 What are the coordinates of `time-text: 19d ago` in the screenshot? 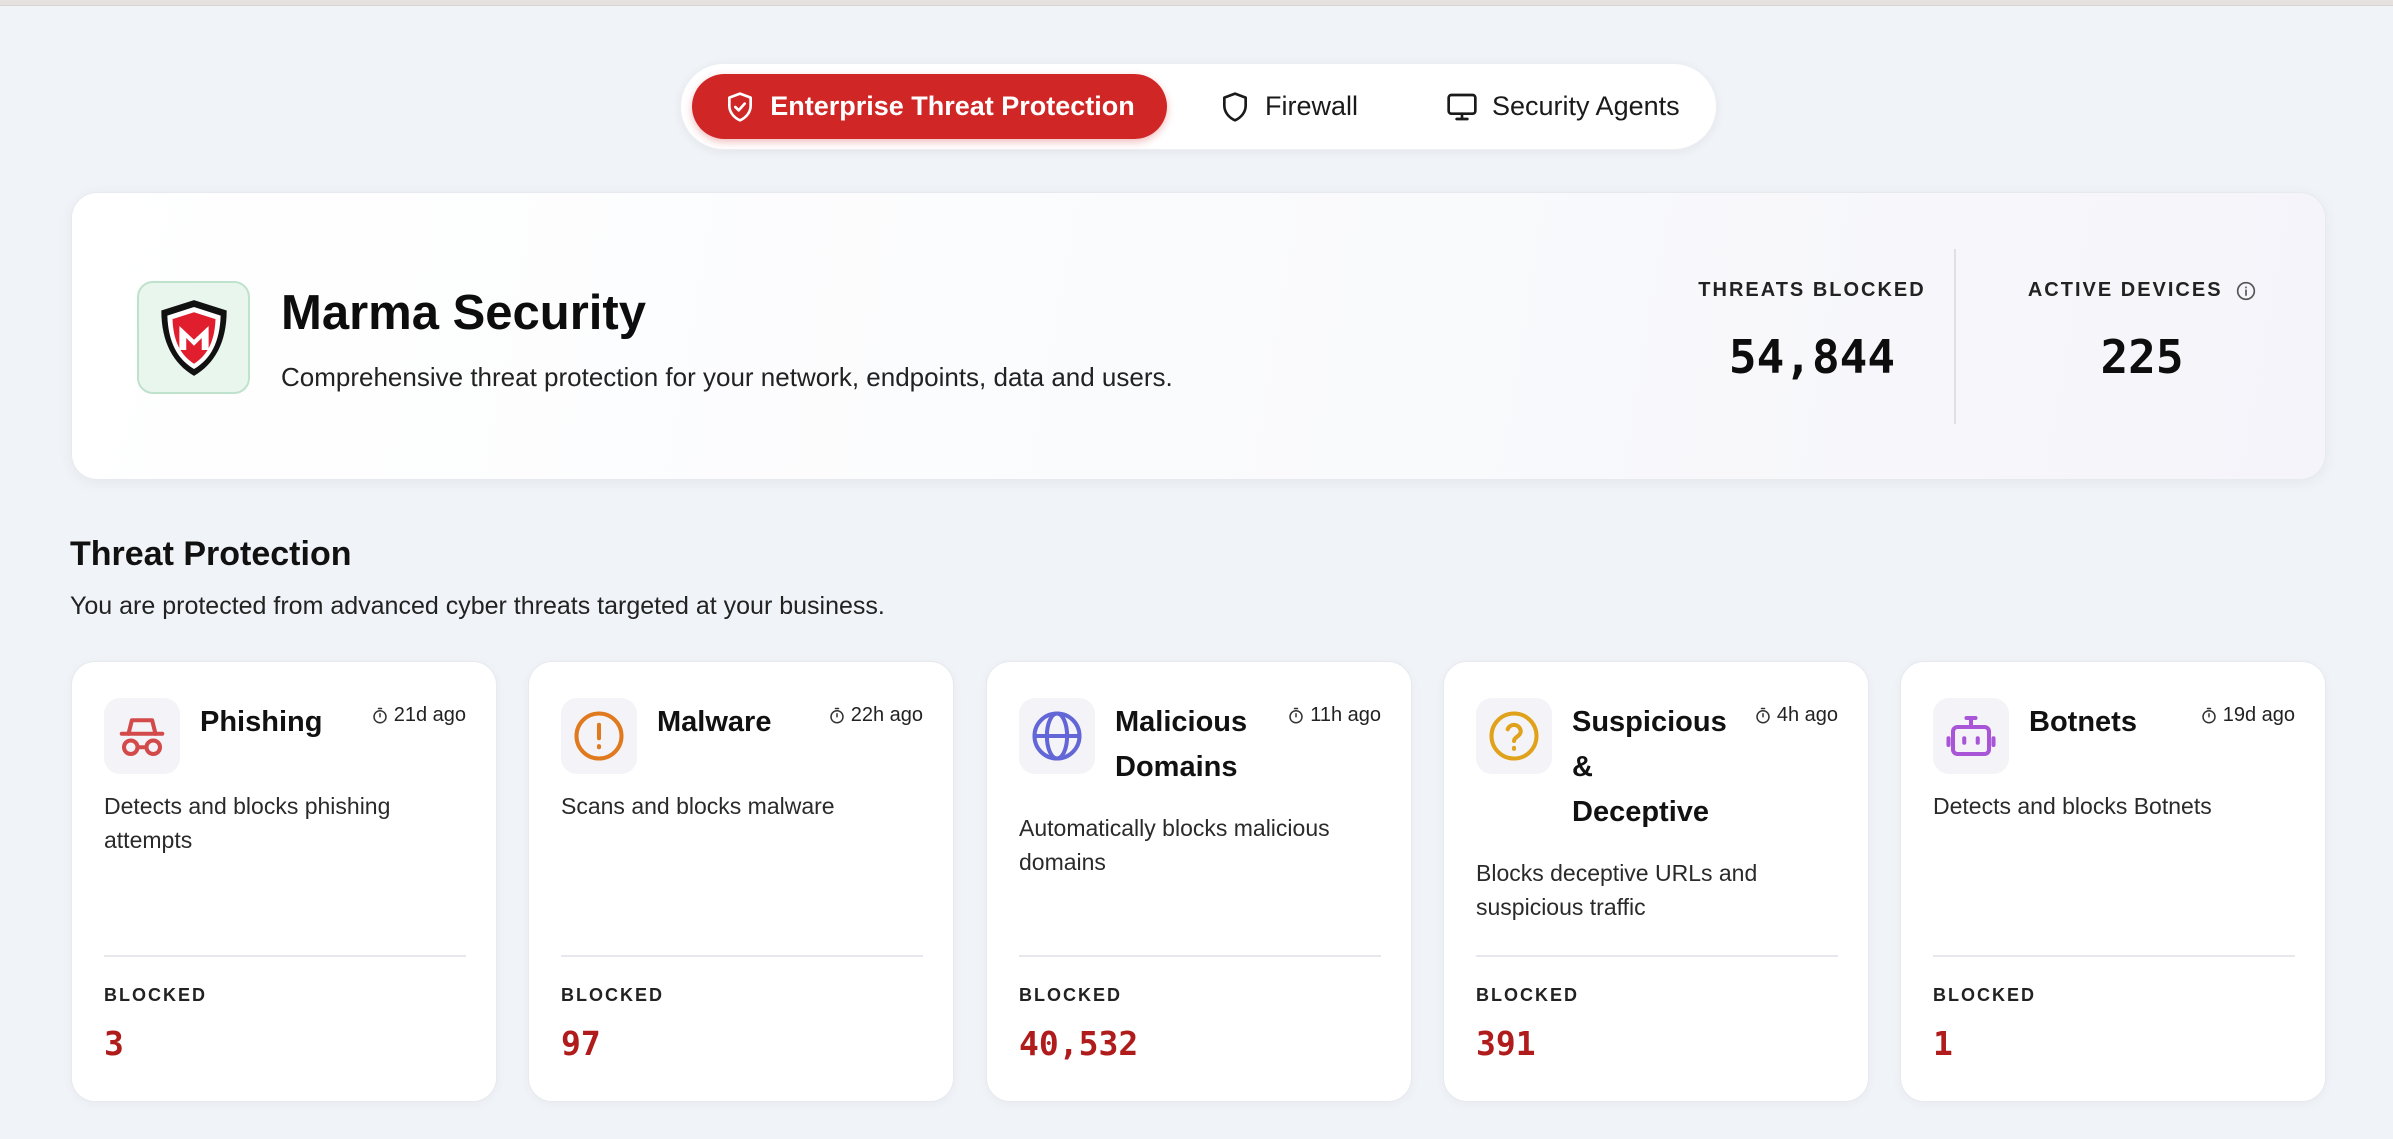 It's located at (2258, 715).